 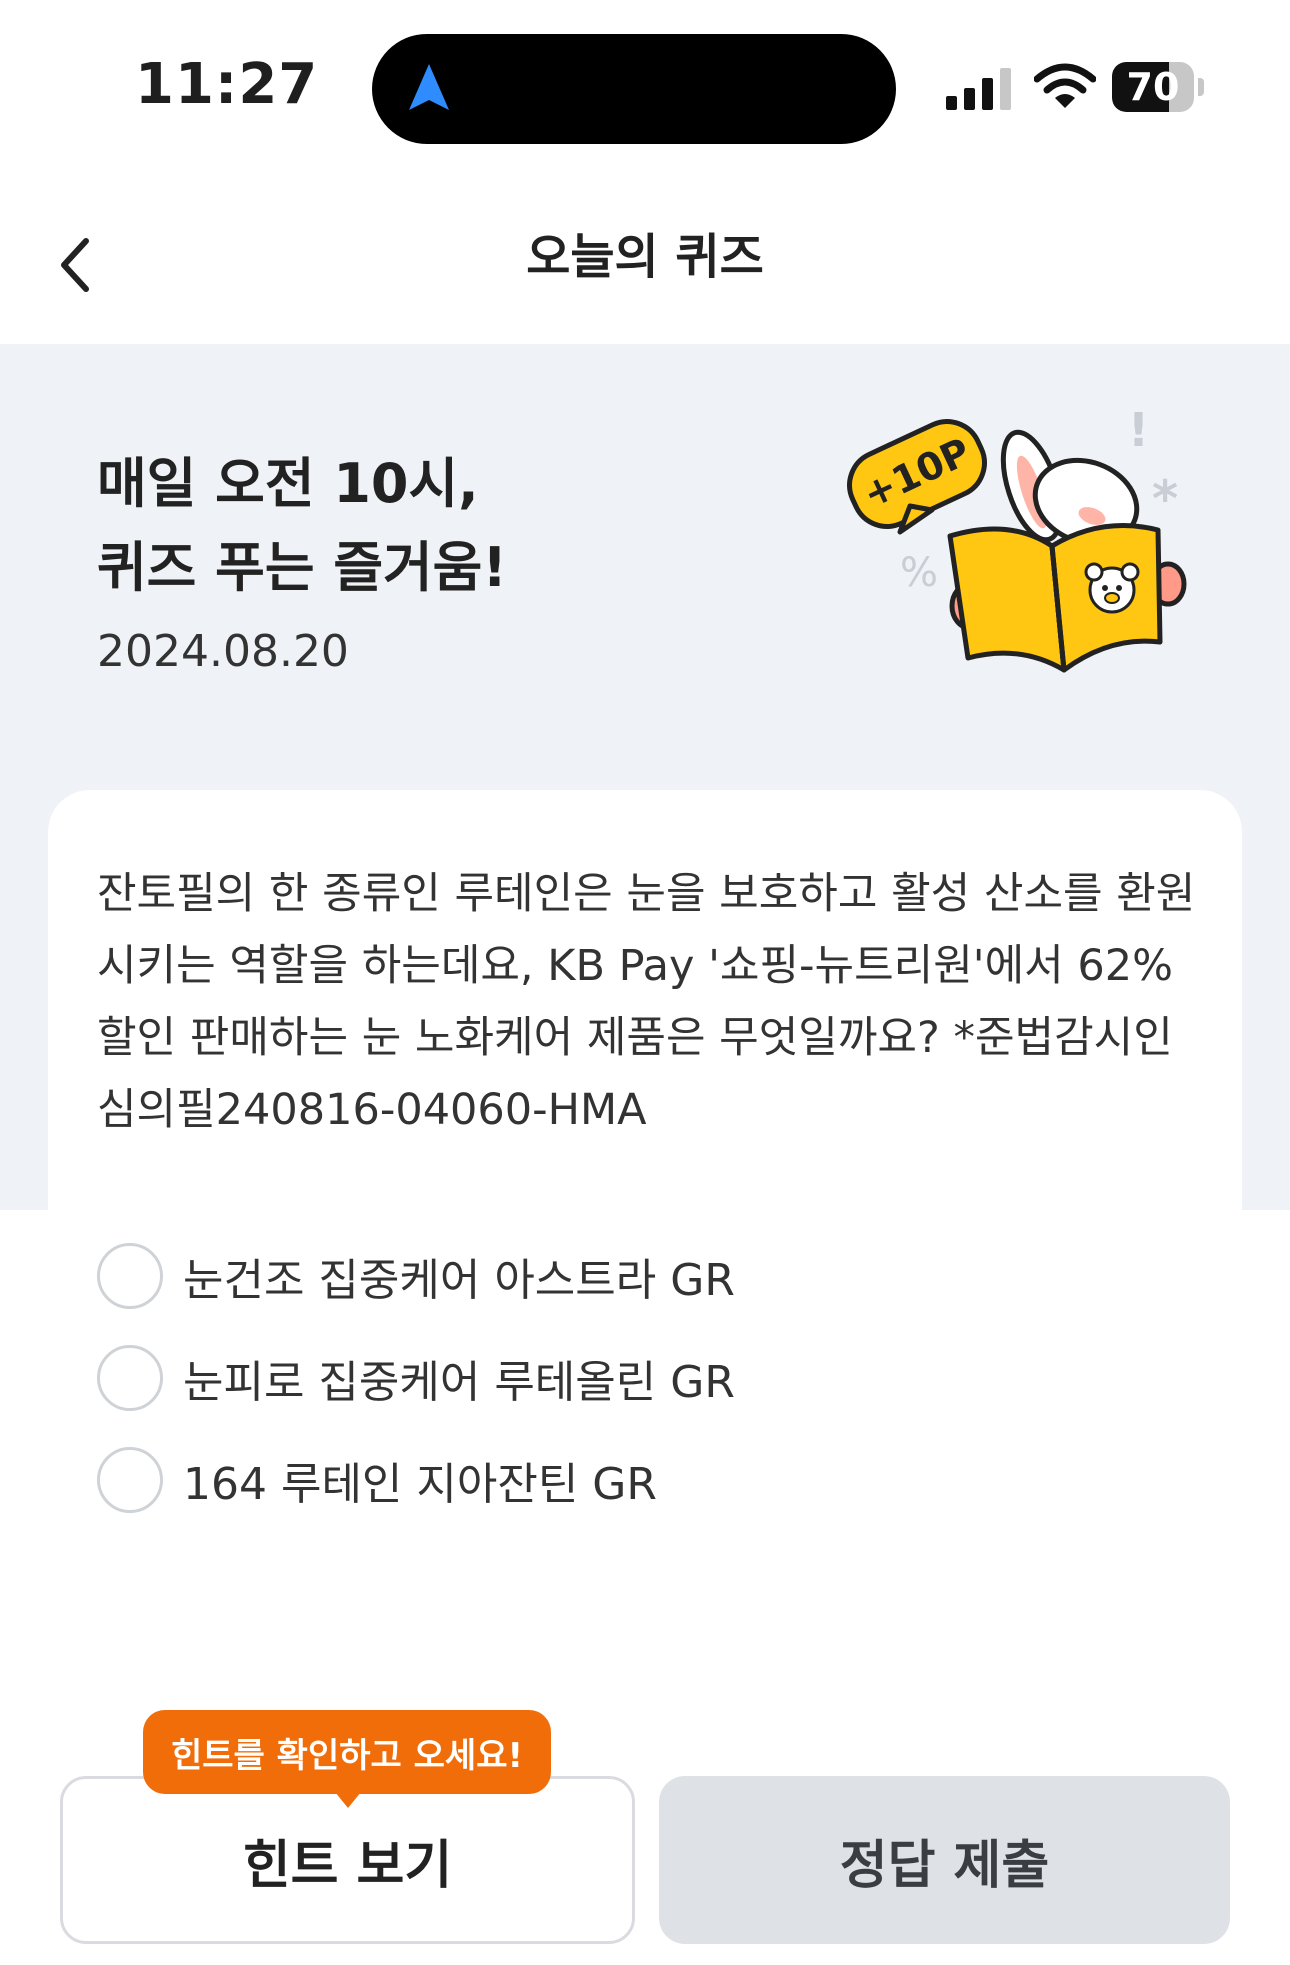 I want to click on answer-option-3: 164 루테인 지아잔틴 GR, so click(x=647, y=1480).